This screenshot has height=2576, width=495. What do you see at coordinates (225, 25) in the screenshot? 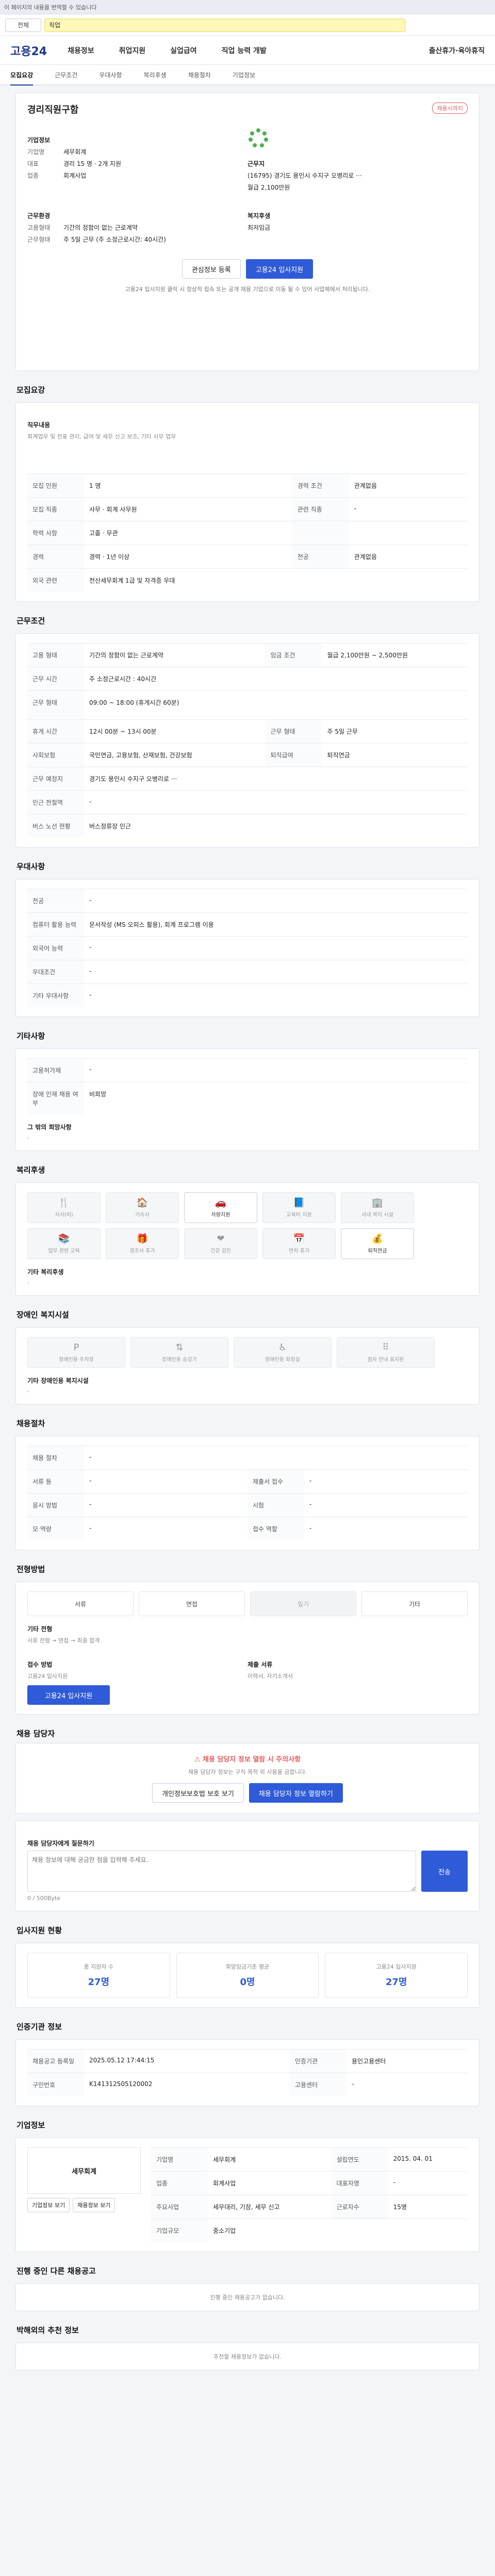
I see `search-input: 직업` at bounding box center [225, 25].